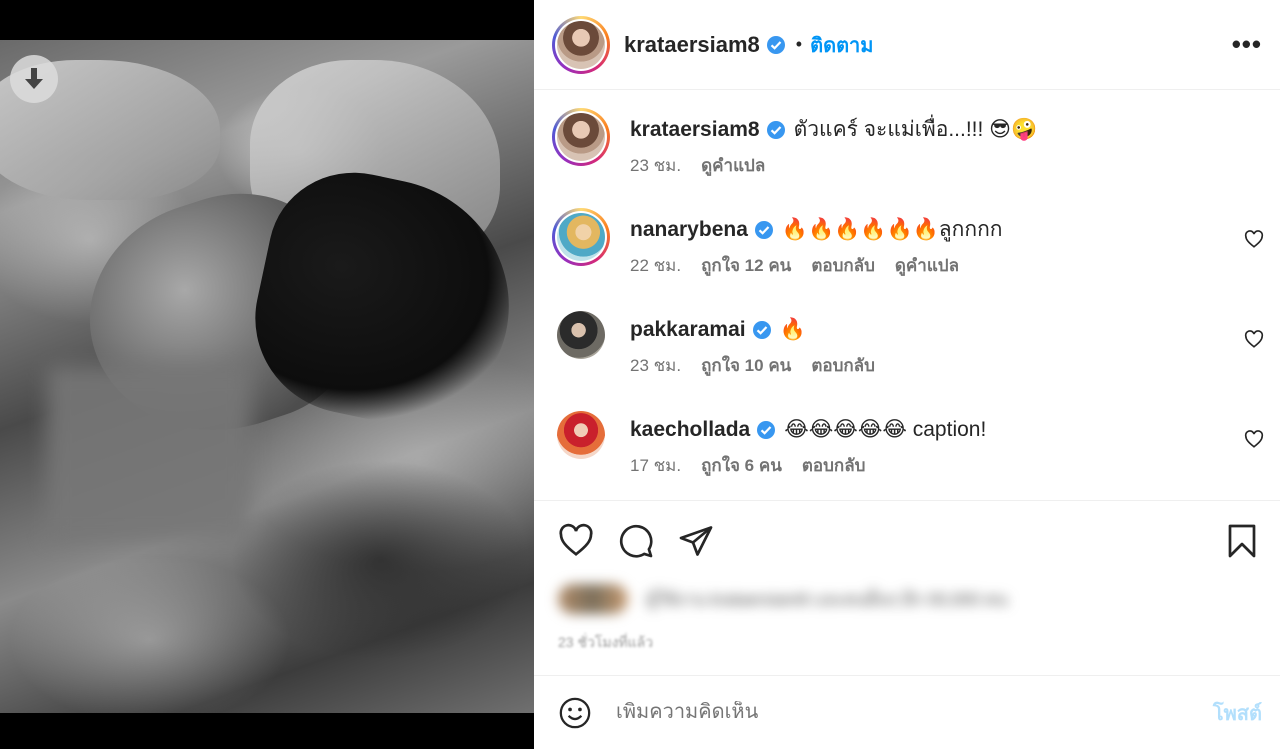 This screenshot has height=749, width=1280. Describe the element at coordinates (907, 45) in the screenshot. I see `post-header: krataersiam8 • ติดตาม •••` at that location.